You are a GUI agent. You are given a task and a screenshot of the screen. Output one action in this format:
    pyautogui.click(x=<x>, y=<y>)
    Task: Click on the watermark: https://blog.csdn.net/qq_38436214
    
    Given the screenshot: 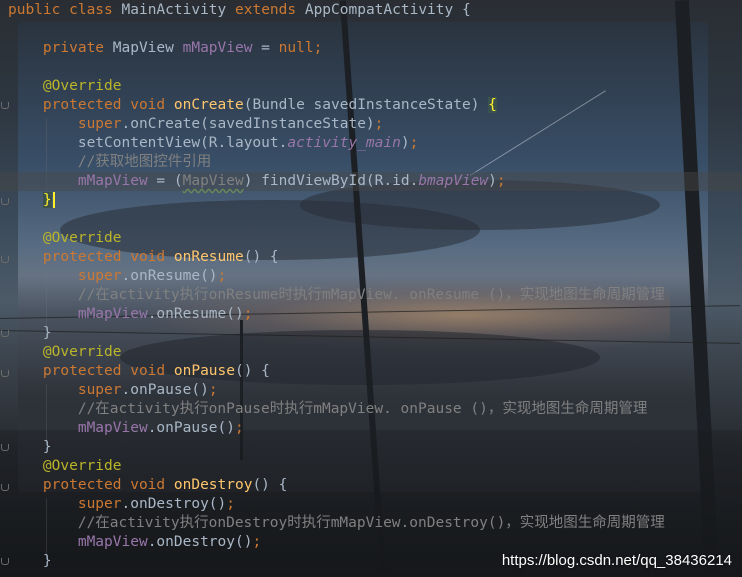 What is the action you would take?
    pyautogui.click(x=616, y=560)
    